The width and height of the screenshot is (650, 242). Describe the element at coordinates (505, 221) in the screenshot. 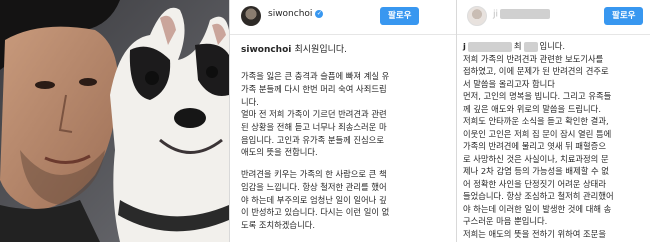

I see `caption-line: 구스러운 마음 뿐입니다.` at that location.